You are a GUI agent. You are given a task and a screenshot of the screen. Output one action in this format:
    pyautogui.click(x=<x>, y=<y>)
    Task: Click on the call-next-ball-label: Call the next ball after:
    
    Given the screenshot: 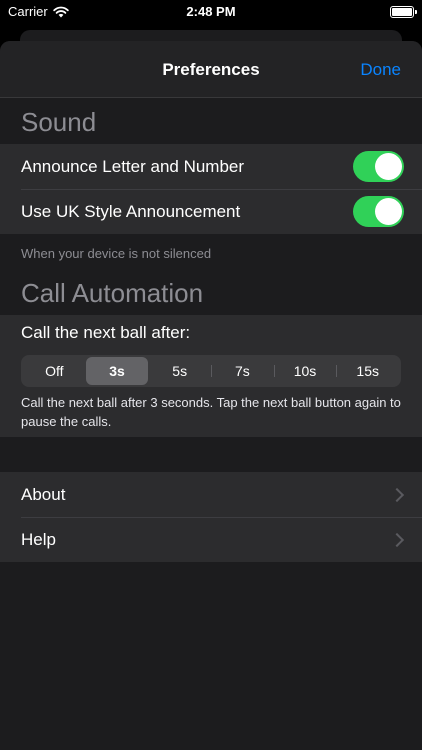 What is the action you would take?
    pyautogui.click(x=106, y=332)
    